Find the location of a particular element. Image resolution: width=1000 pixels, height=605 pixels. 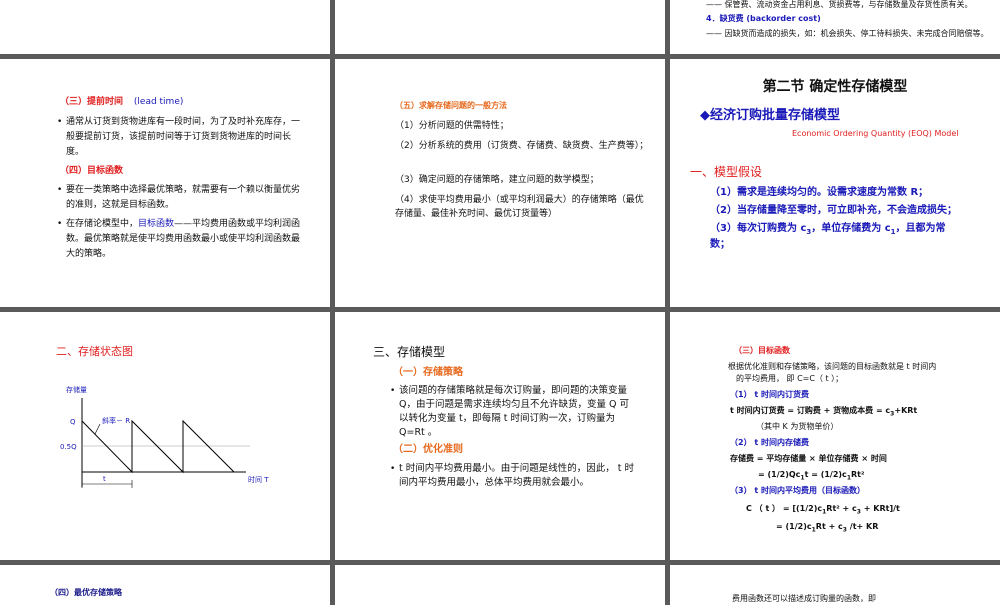

objective-function-heading: （三）目标函数 is located at coordinates (762, 350).